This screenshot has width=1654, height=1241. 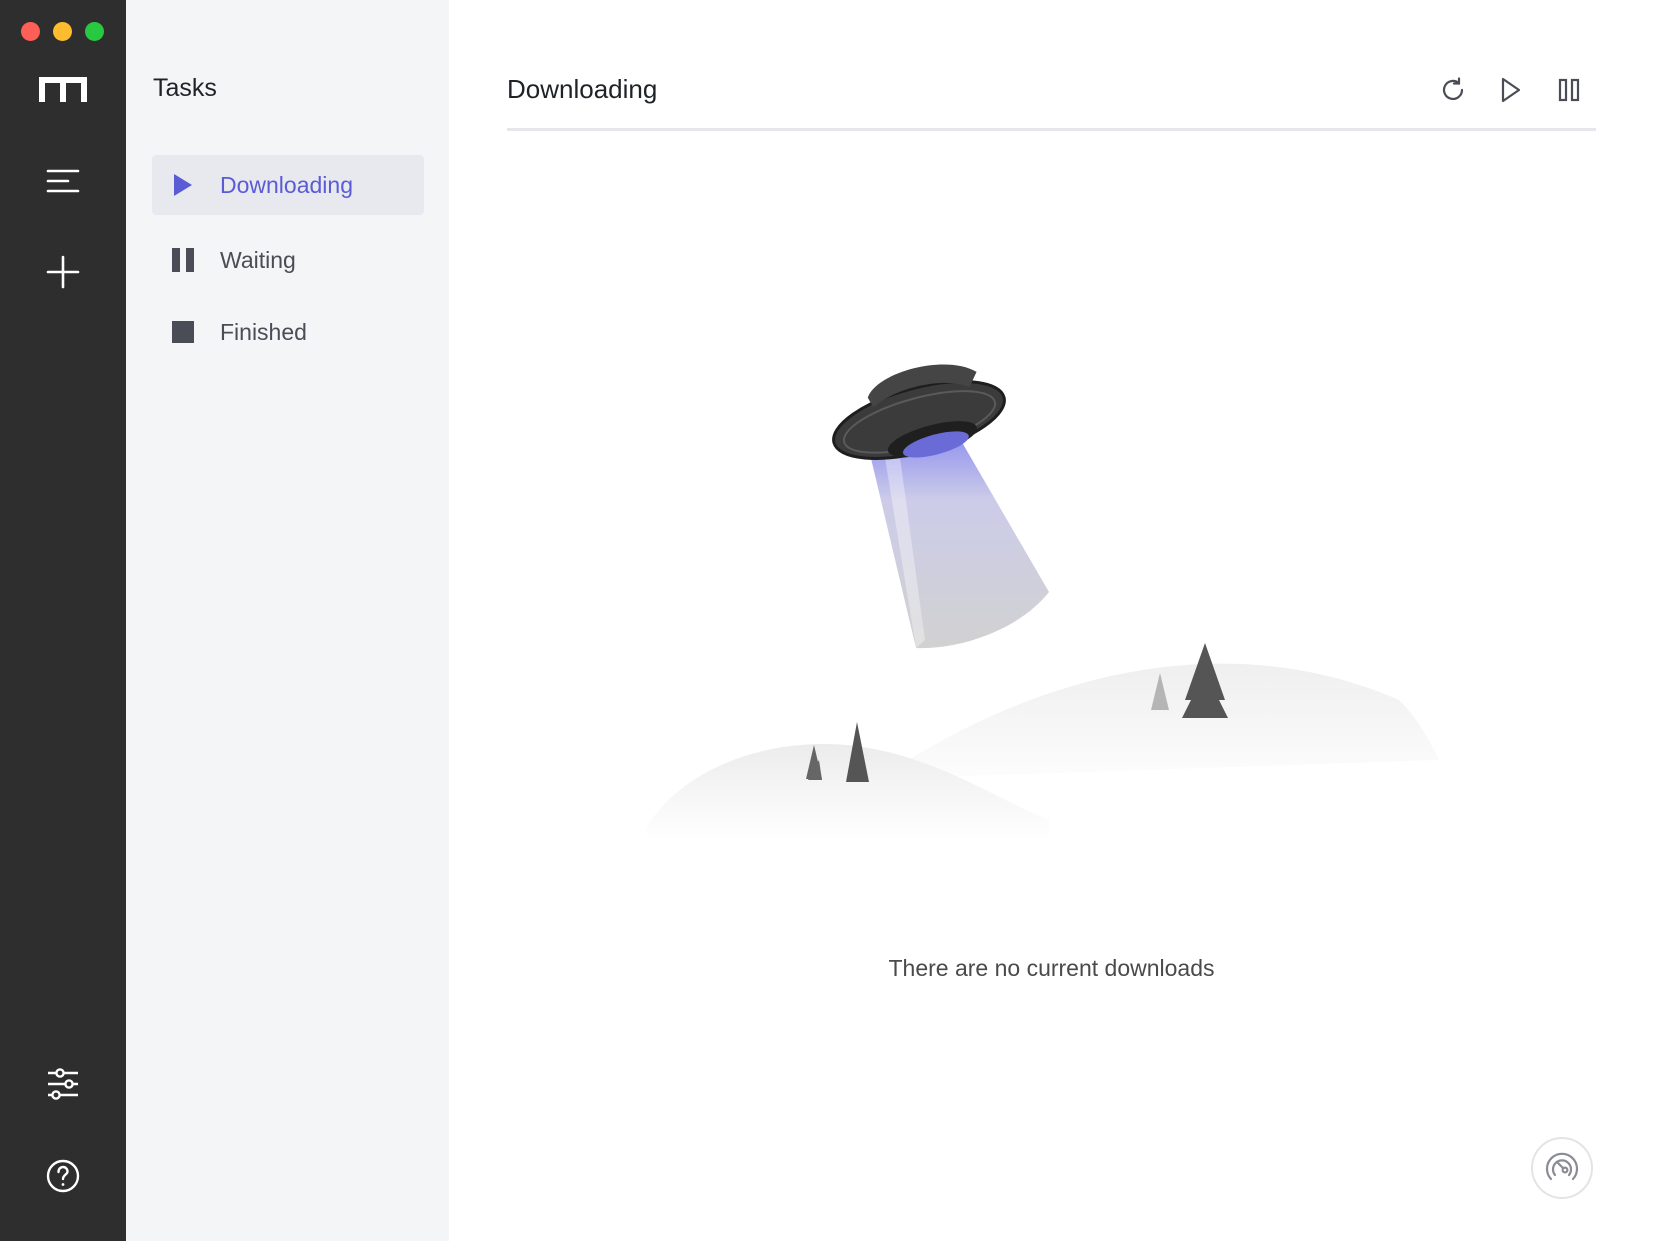 I want to click on task-item-waiting: Waiting, so click(x=288, y=260).